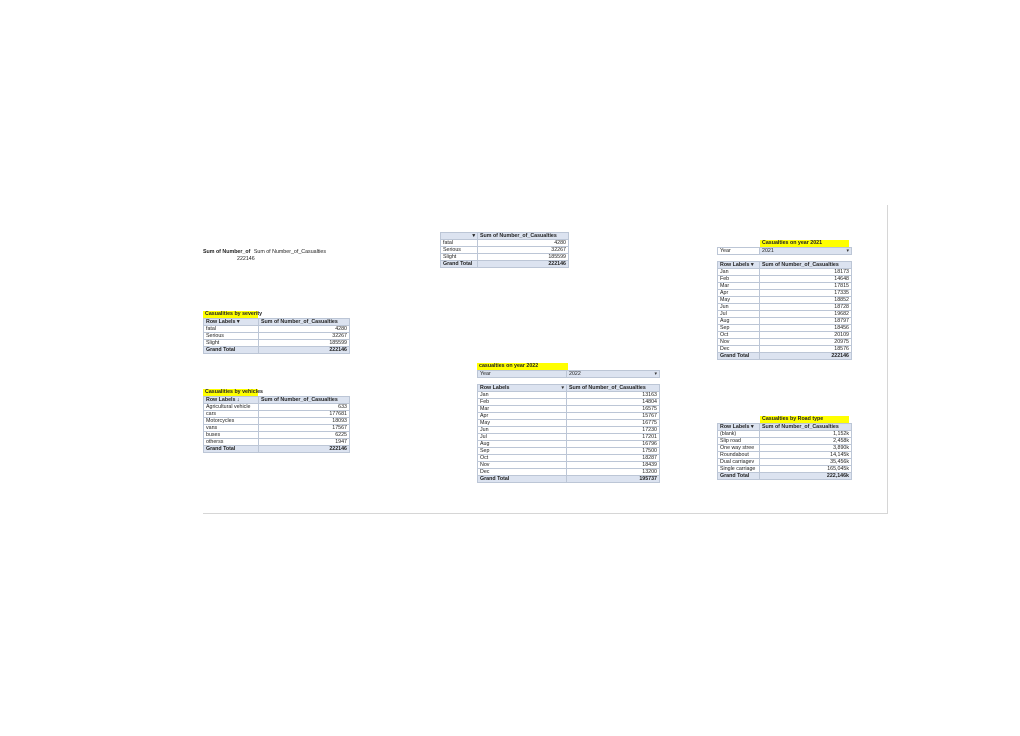  Describe the element at coordinates (276, 435) in the screenshot. I see `table-row: buses 6225` at that location.